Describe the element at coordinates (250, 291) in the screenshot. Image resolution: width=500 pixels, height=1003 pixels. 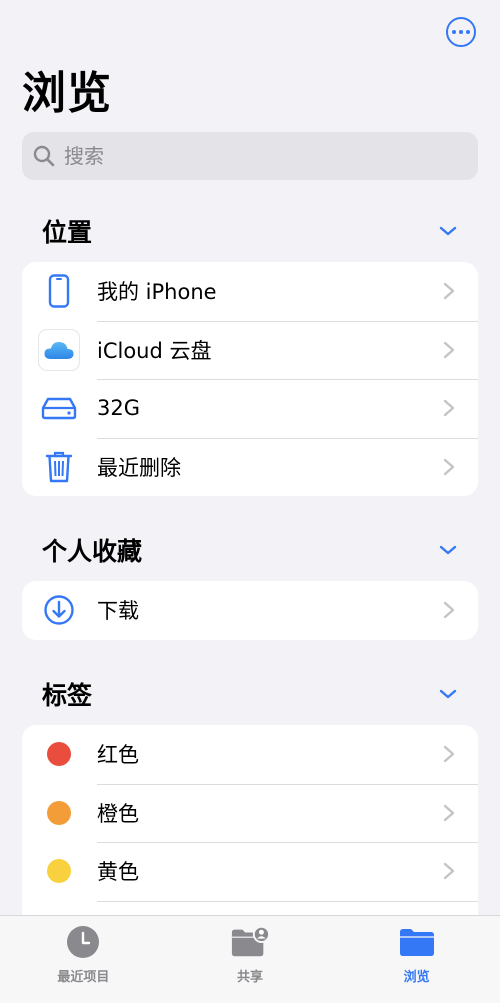
I see `list-item-my-iphone: 我的 iPhone` at that location.